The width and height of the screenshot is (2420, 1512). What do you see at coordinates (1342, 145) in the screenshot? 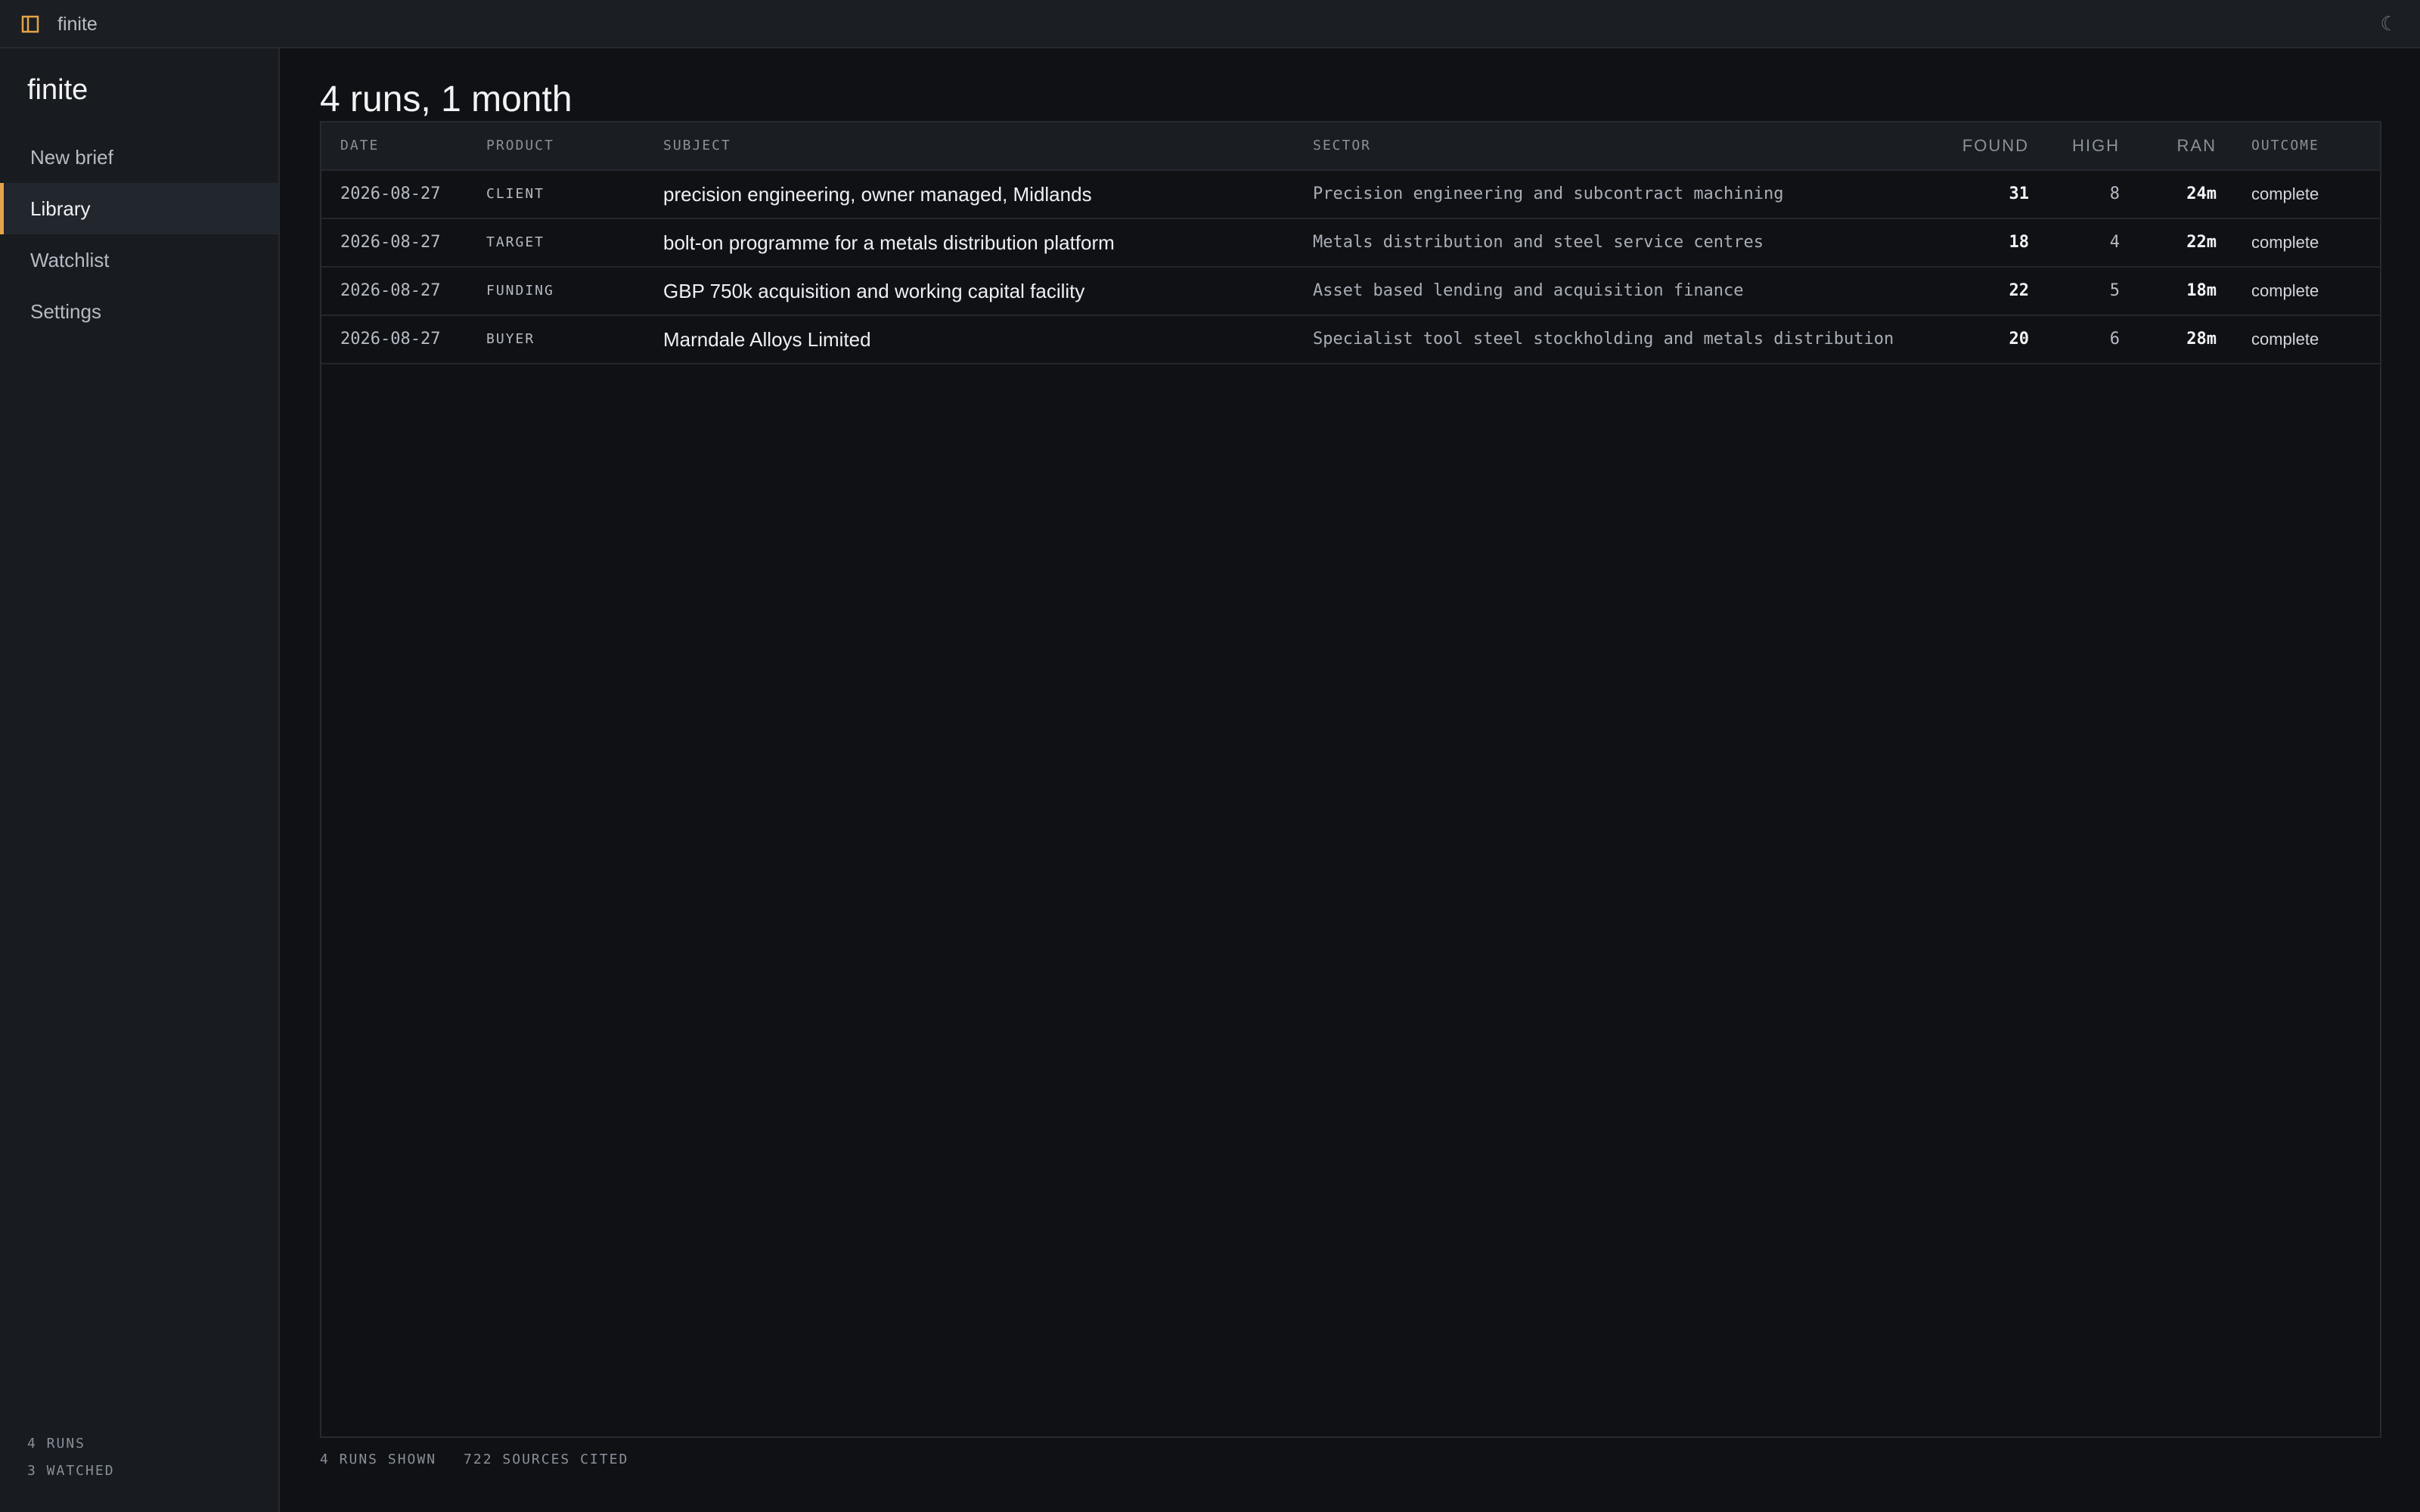
I see `header-sector: SECTOR` at bounding box center [1342, 145].